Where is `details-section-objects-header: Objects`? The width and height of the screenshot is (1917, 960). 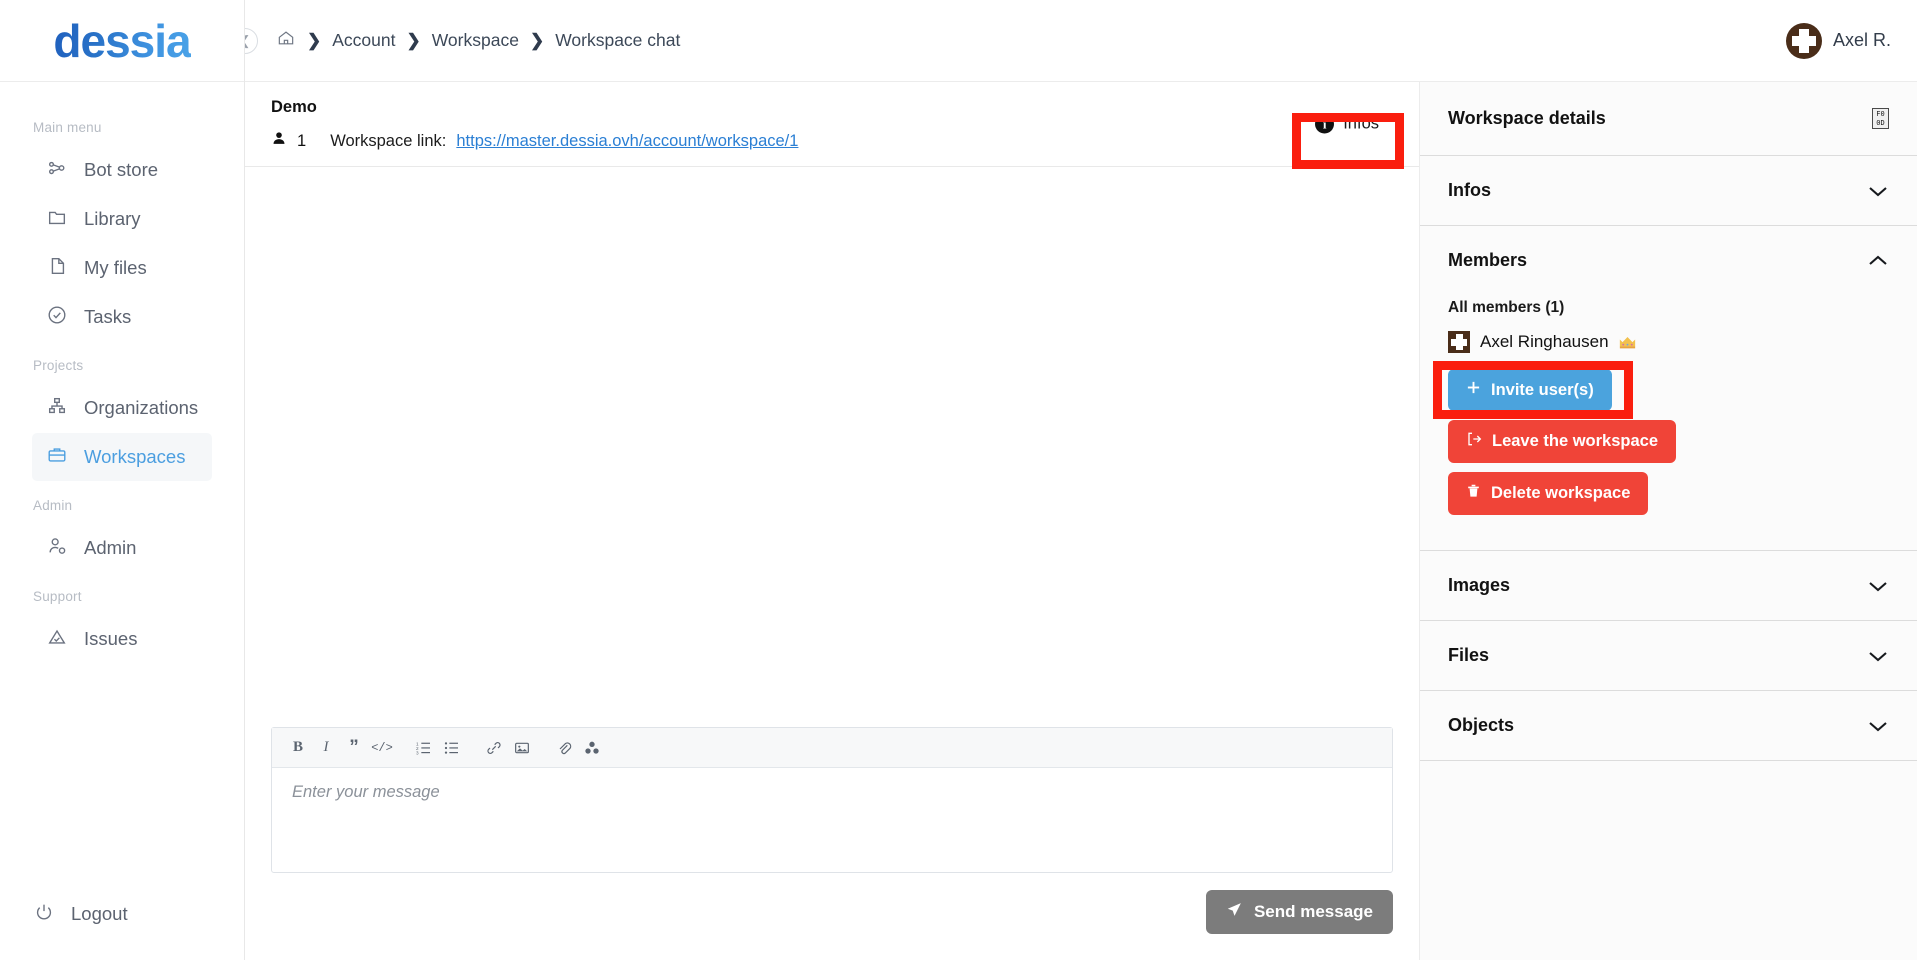
details-section-objects-header: Objects is located at coordinates (1668, 725).